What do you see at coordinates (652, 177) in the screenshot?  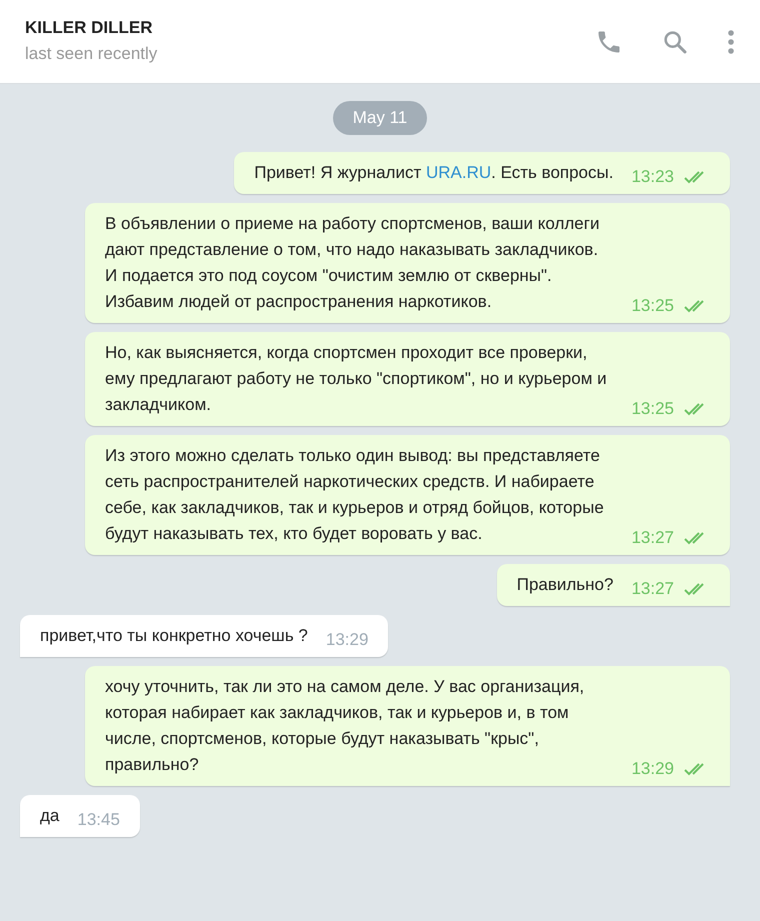 I see `message-time: 13:23` at bounding box center [652, 177].